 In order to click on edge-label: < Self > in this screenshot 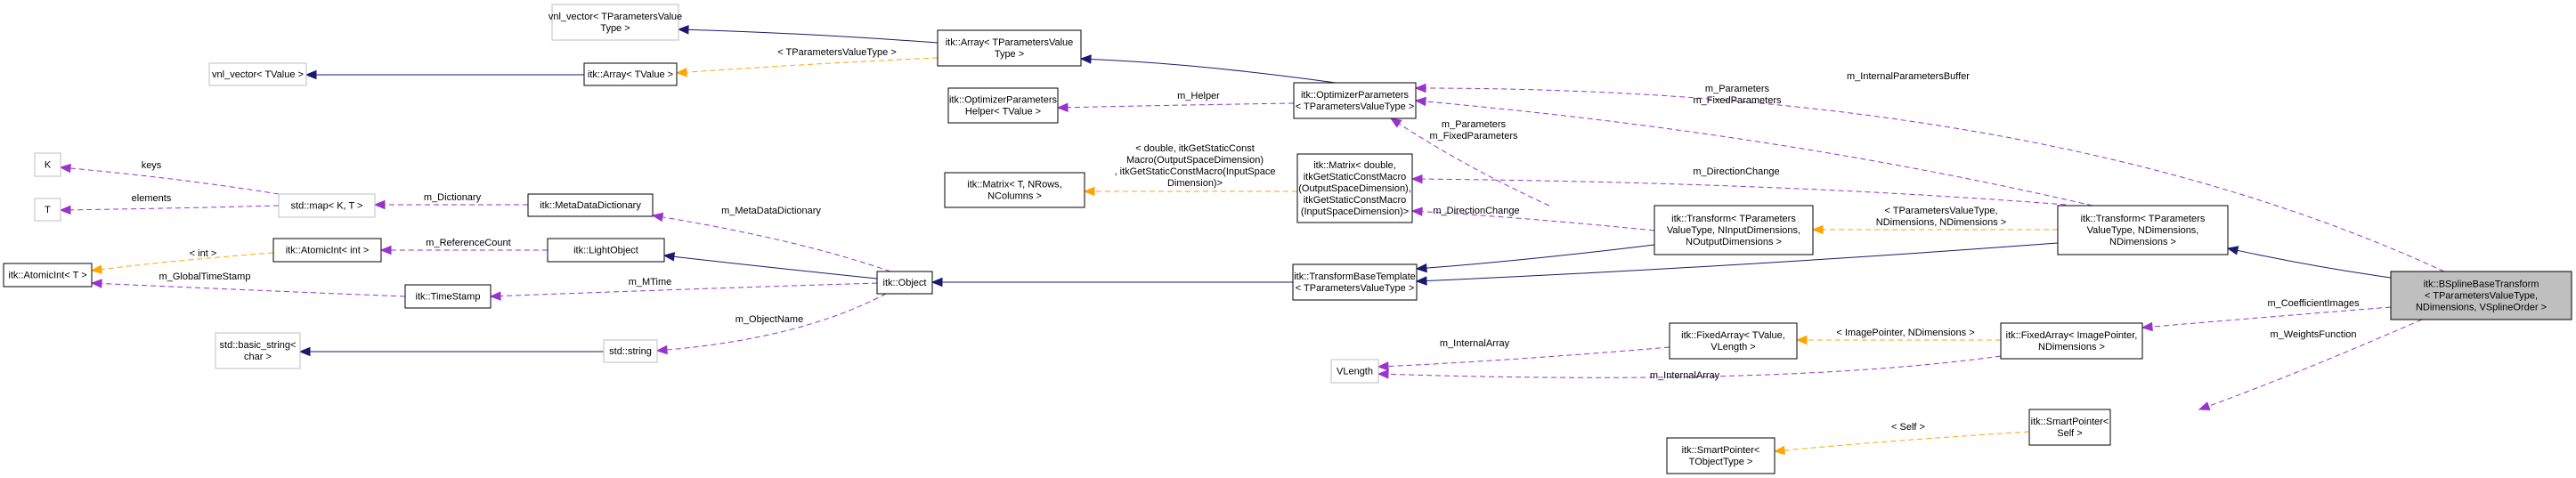, I will do `click(1908, 427)`.